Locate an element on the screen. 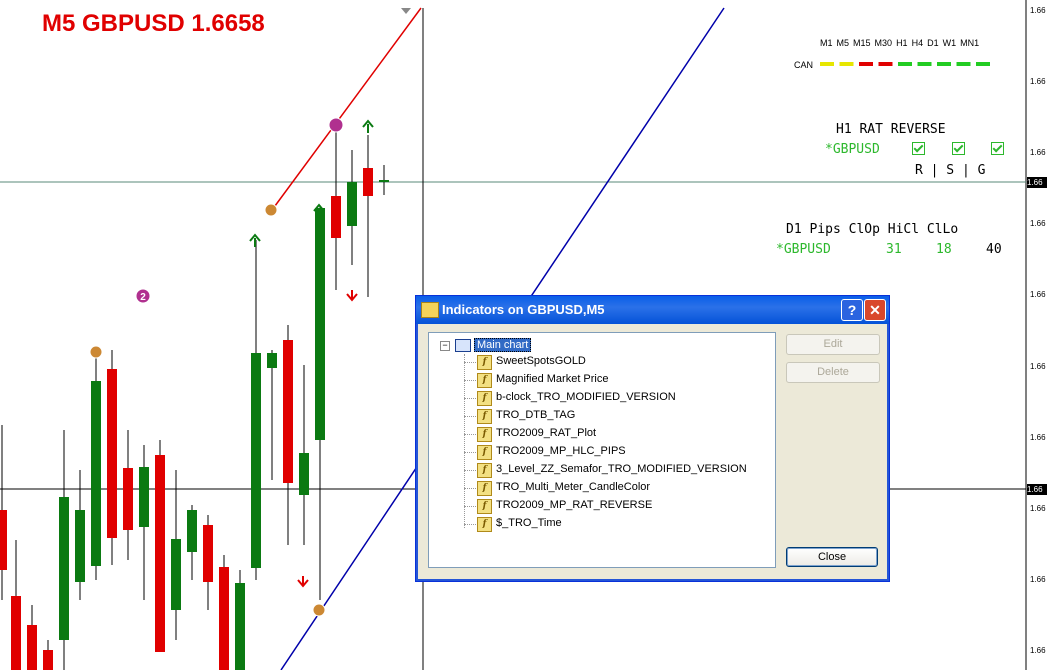  red-trend-line is located at coordinates (346, 109).